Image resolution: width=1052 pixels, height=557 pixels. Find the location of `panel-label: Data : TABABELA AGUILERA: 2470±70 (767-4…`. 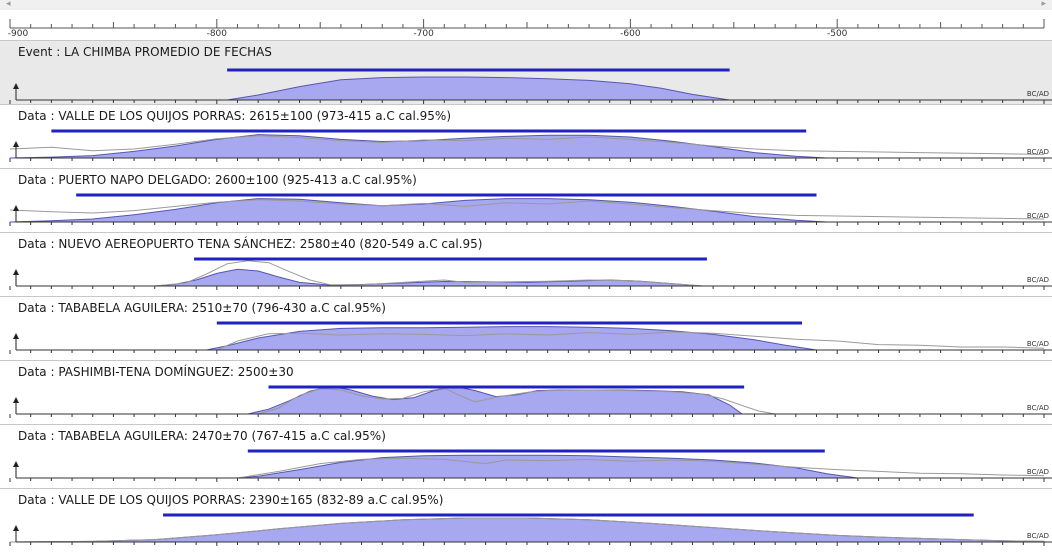

panel-label: Data : TABABELA AGUILERA: 2470±70 (767-4… is located at coordinates (202, 436).